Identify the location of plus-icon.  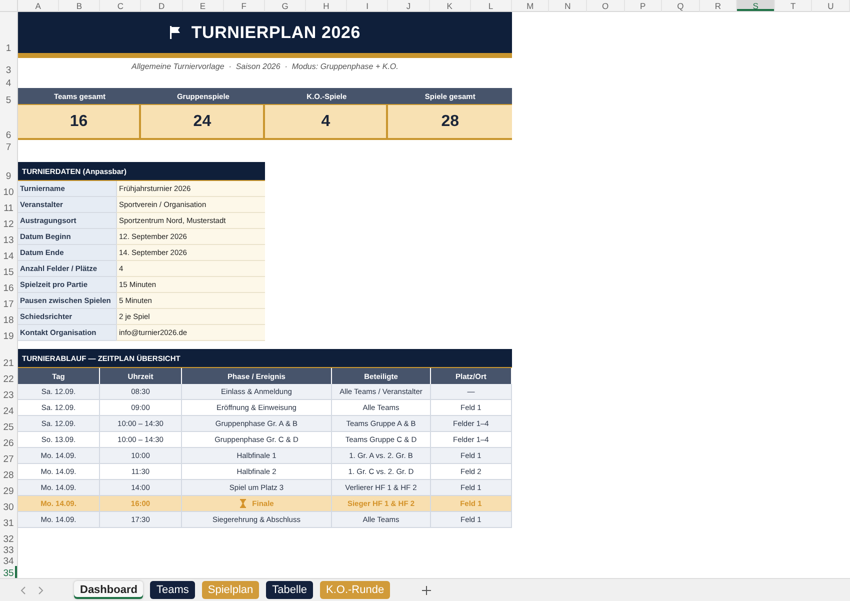
(427, 590).